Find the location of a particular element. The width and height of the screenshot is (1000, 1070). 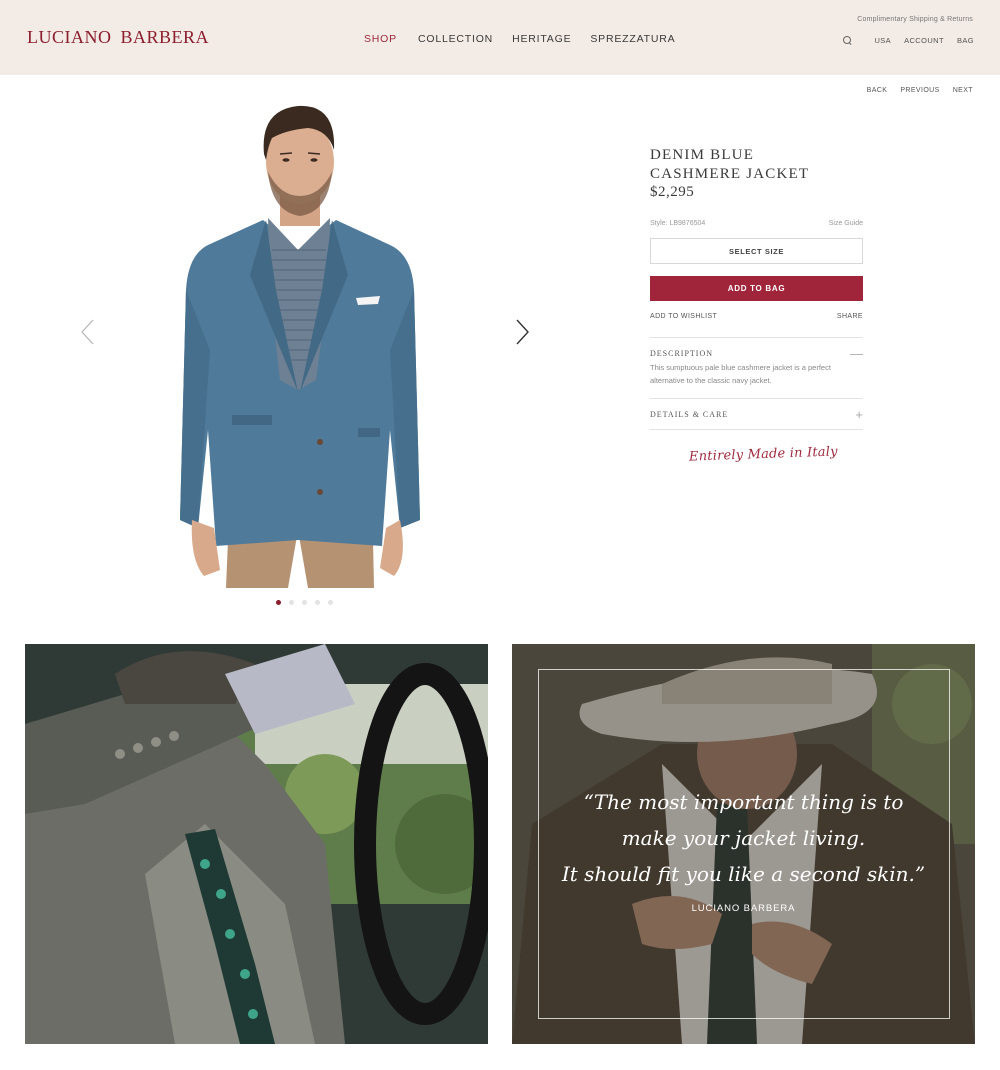

bag-link: BAG is located at coordinates (965, 40).